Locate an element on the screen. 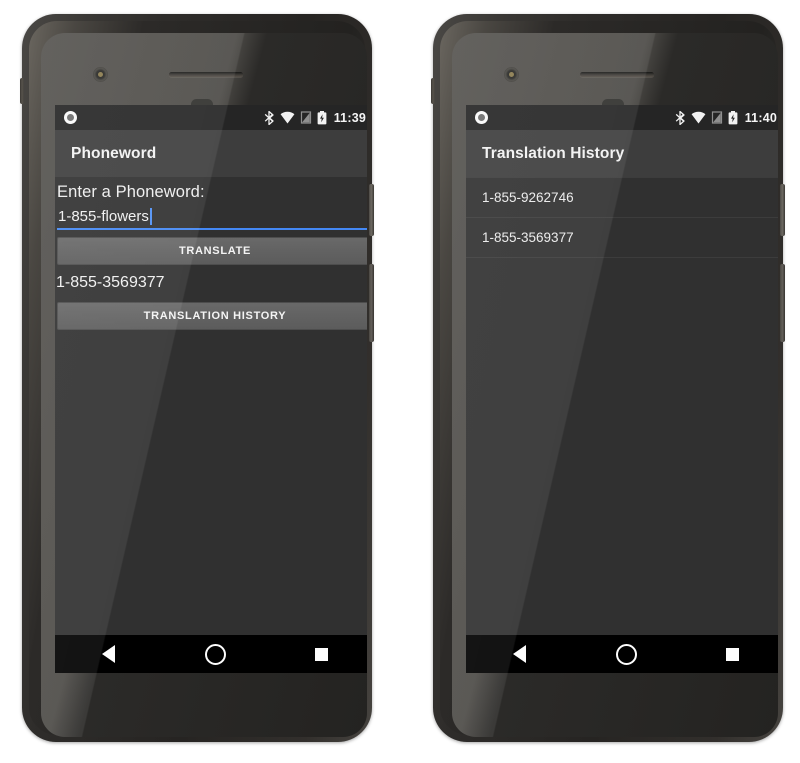  status-bar-clock: 11:40 is located at coordinates (760, 117).